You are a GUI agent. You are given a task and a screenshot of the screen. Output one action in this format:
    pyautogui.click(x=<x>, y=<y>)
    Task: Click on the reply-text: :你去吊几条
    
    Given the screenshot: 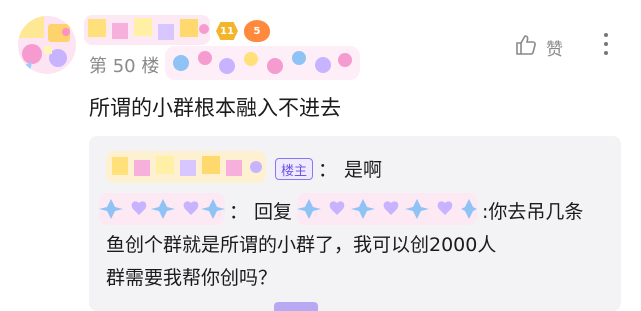 What is the action you would take?
    pyautogui.click(x=533, y=212)
    